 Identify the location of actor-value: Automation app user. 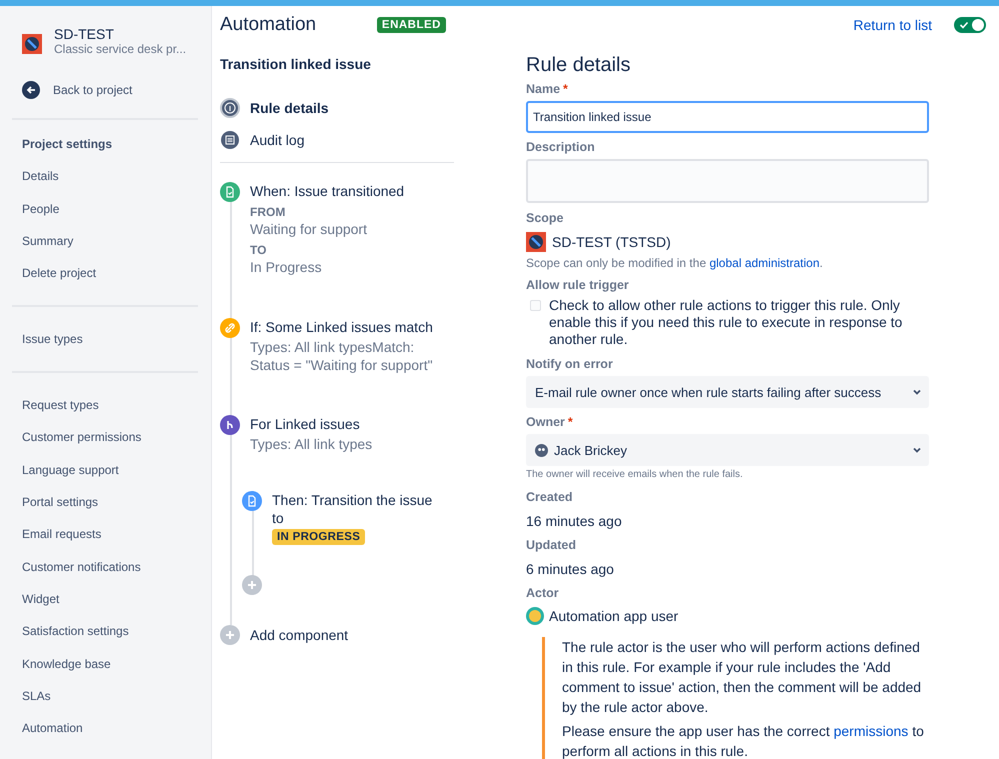
(613, 616).